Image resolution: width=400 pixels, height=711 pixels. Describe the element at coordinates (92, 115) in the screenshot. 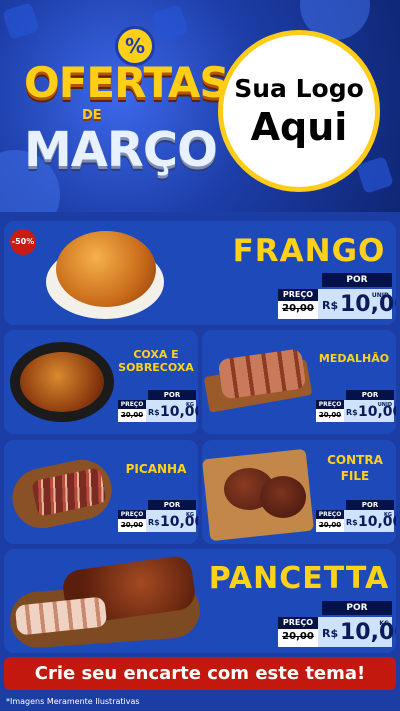

I see `title-de: DE` at that location.